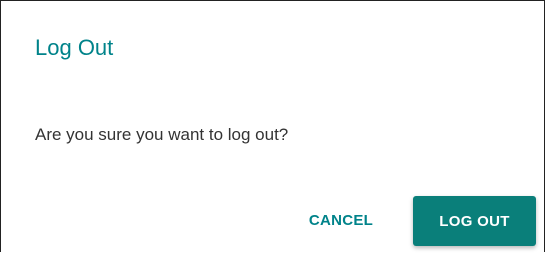  What do you see at coordinates (341, 220) in the screenshot?
I see `cancel-button: CANCEL` at bounding box center [341, 220].